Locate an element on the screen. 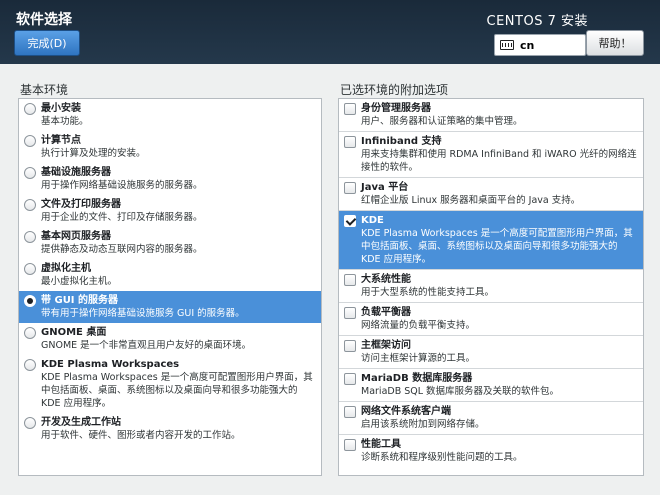 This screenshot has width=660, height=495. addon-option: 大系统性能用于大型系统的性能支持工具。 is located at coordinates (491, 286).